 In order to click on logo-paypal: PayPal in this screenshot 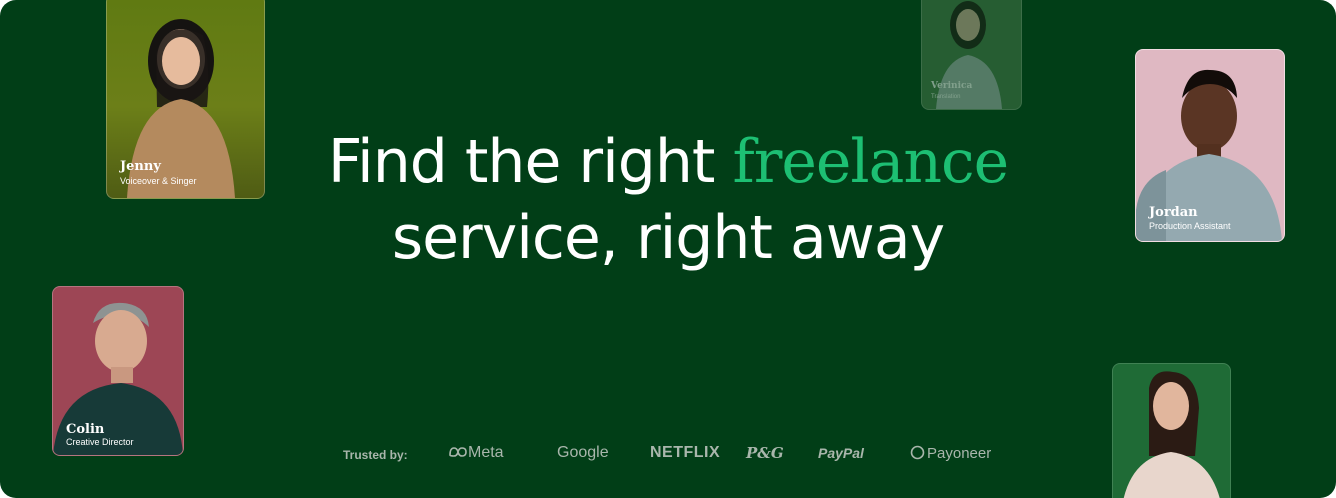, I will do `click(841, 453)`.